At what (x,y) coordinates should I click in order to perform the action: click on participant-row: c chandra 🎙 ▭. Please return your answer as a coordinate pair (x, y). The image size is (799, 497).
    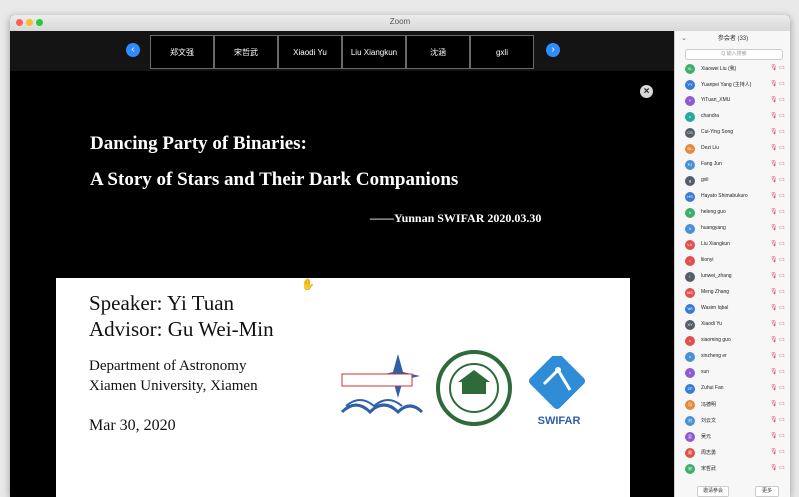
    Looking at the image, I should click on (732, 117).